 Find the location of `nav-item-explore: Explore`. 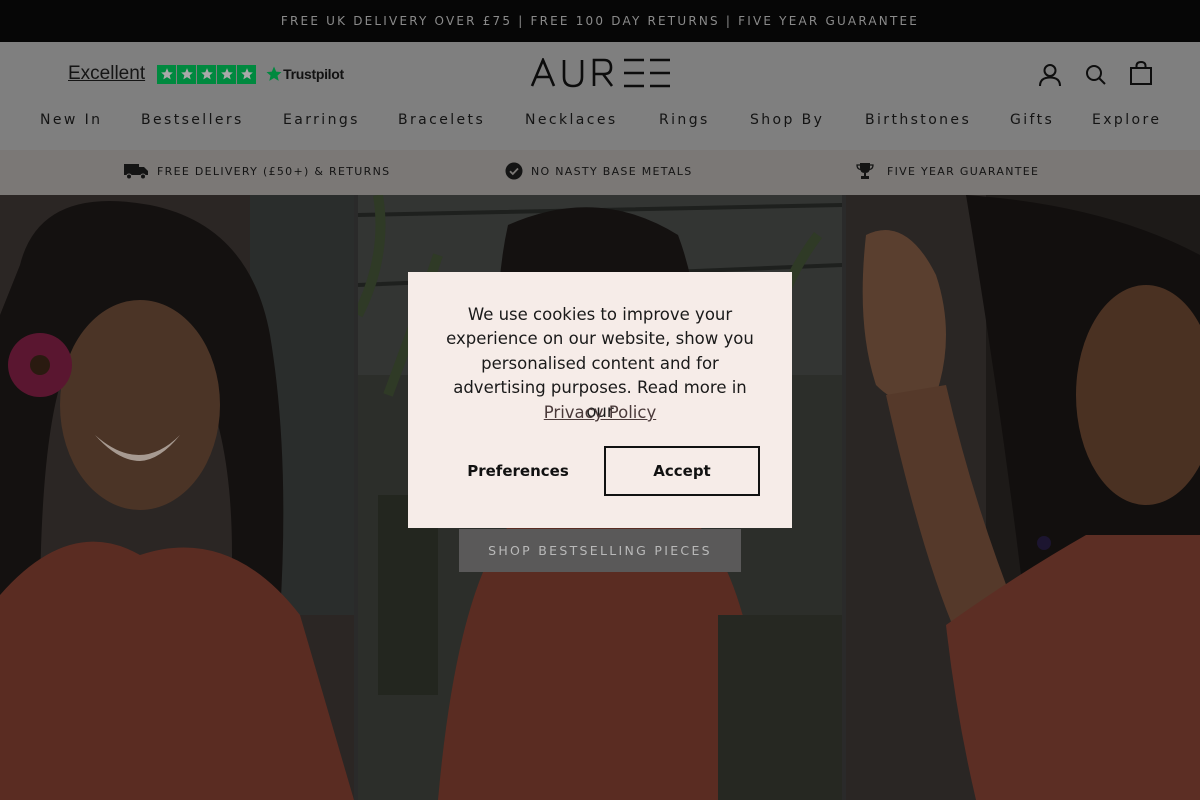

nav-item-explore: Explore is located at coordinates (1126, 120).